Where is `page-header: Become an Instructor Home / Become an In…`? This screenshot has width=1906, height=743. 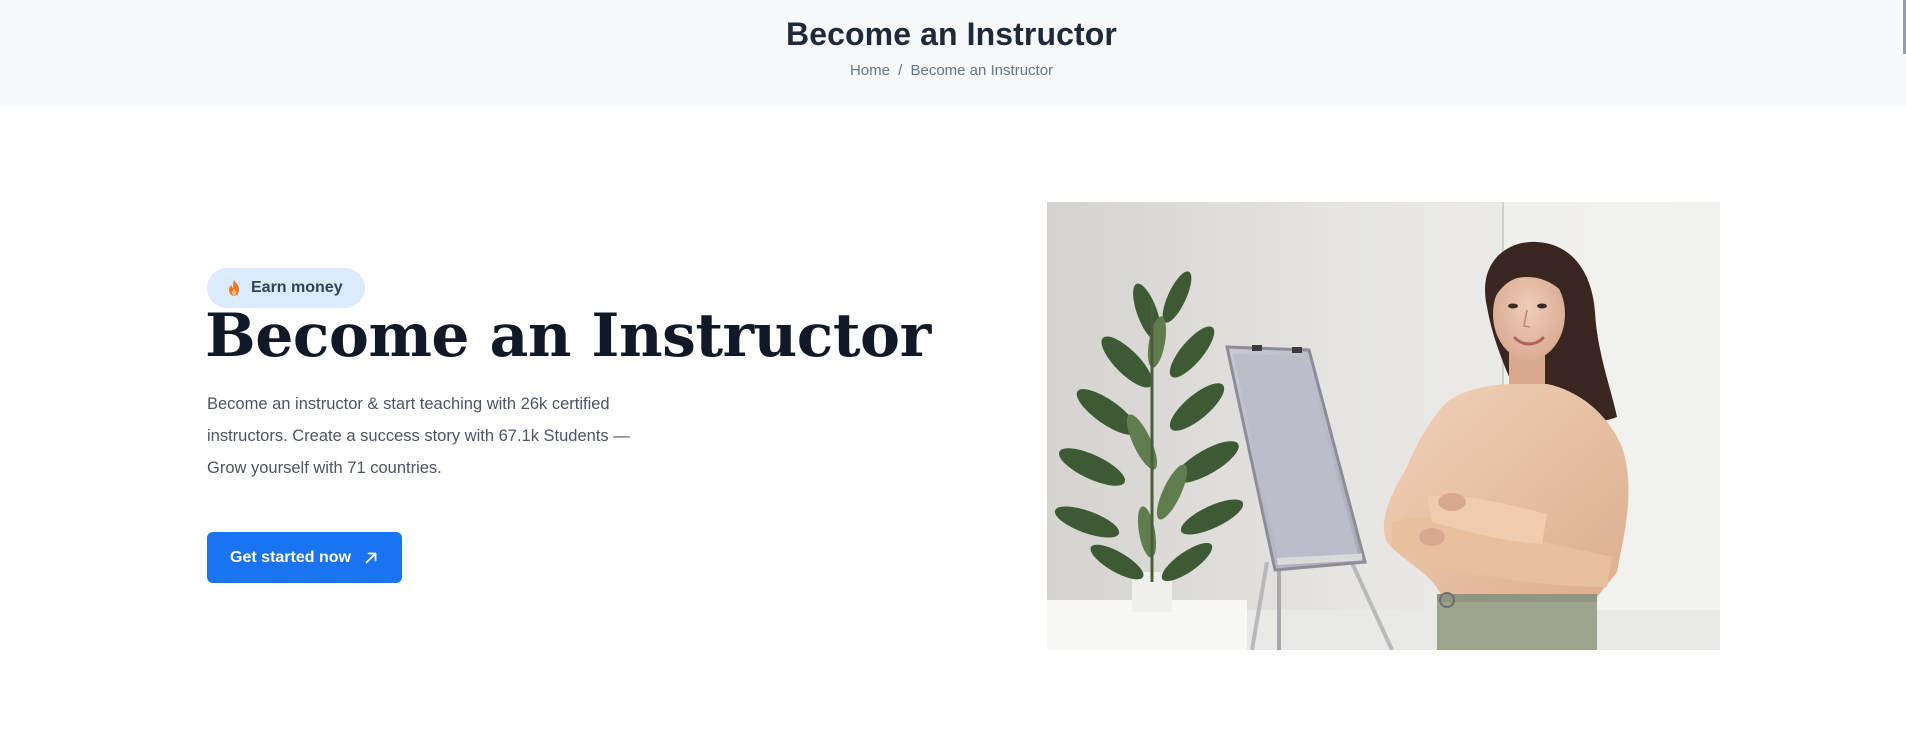
page-header: Become an Instructor Home / Become an In… is located at coordinates (953, 52).